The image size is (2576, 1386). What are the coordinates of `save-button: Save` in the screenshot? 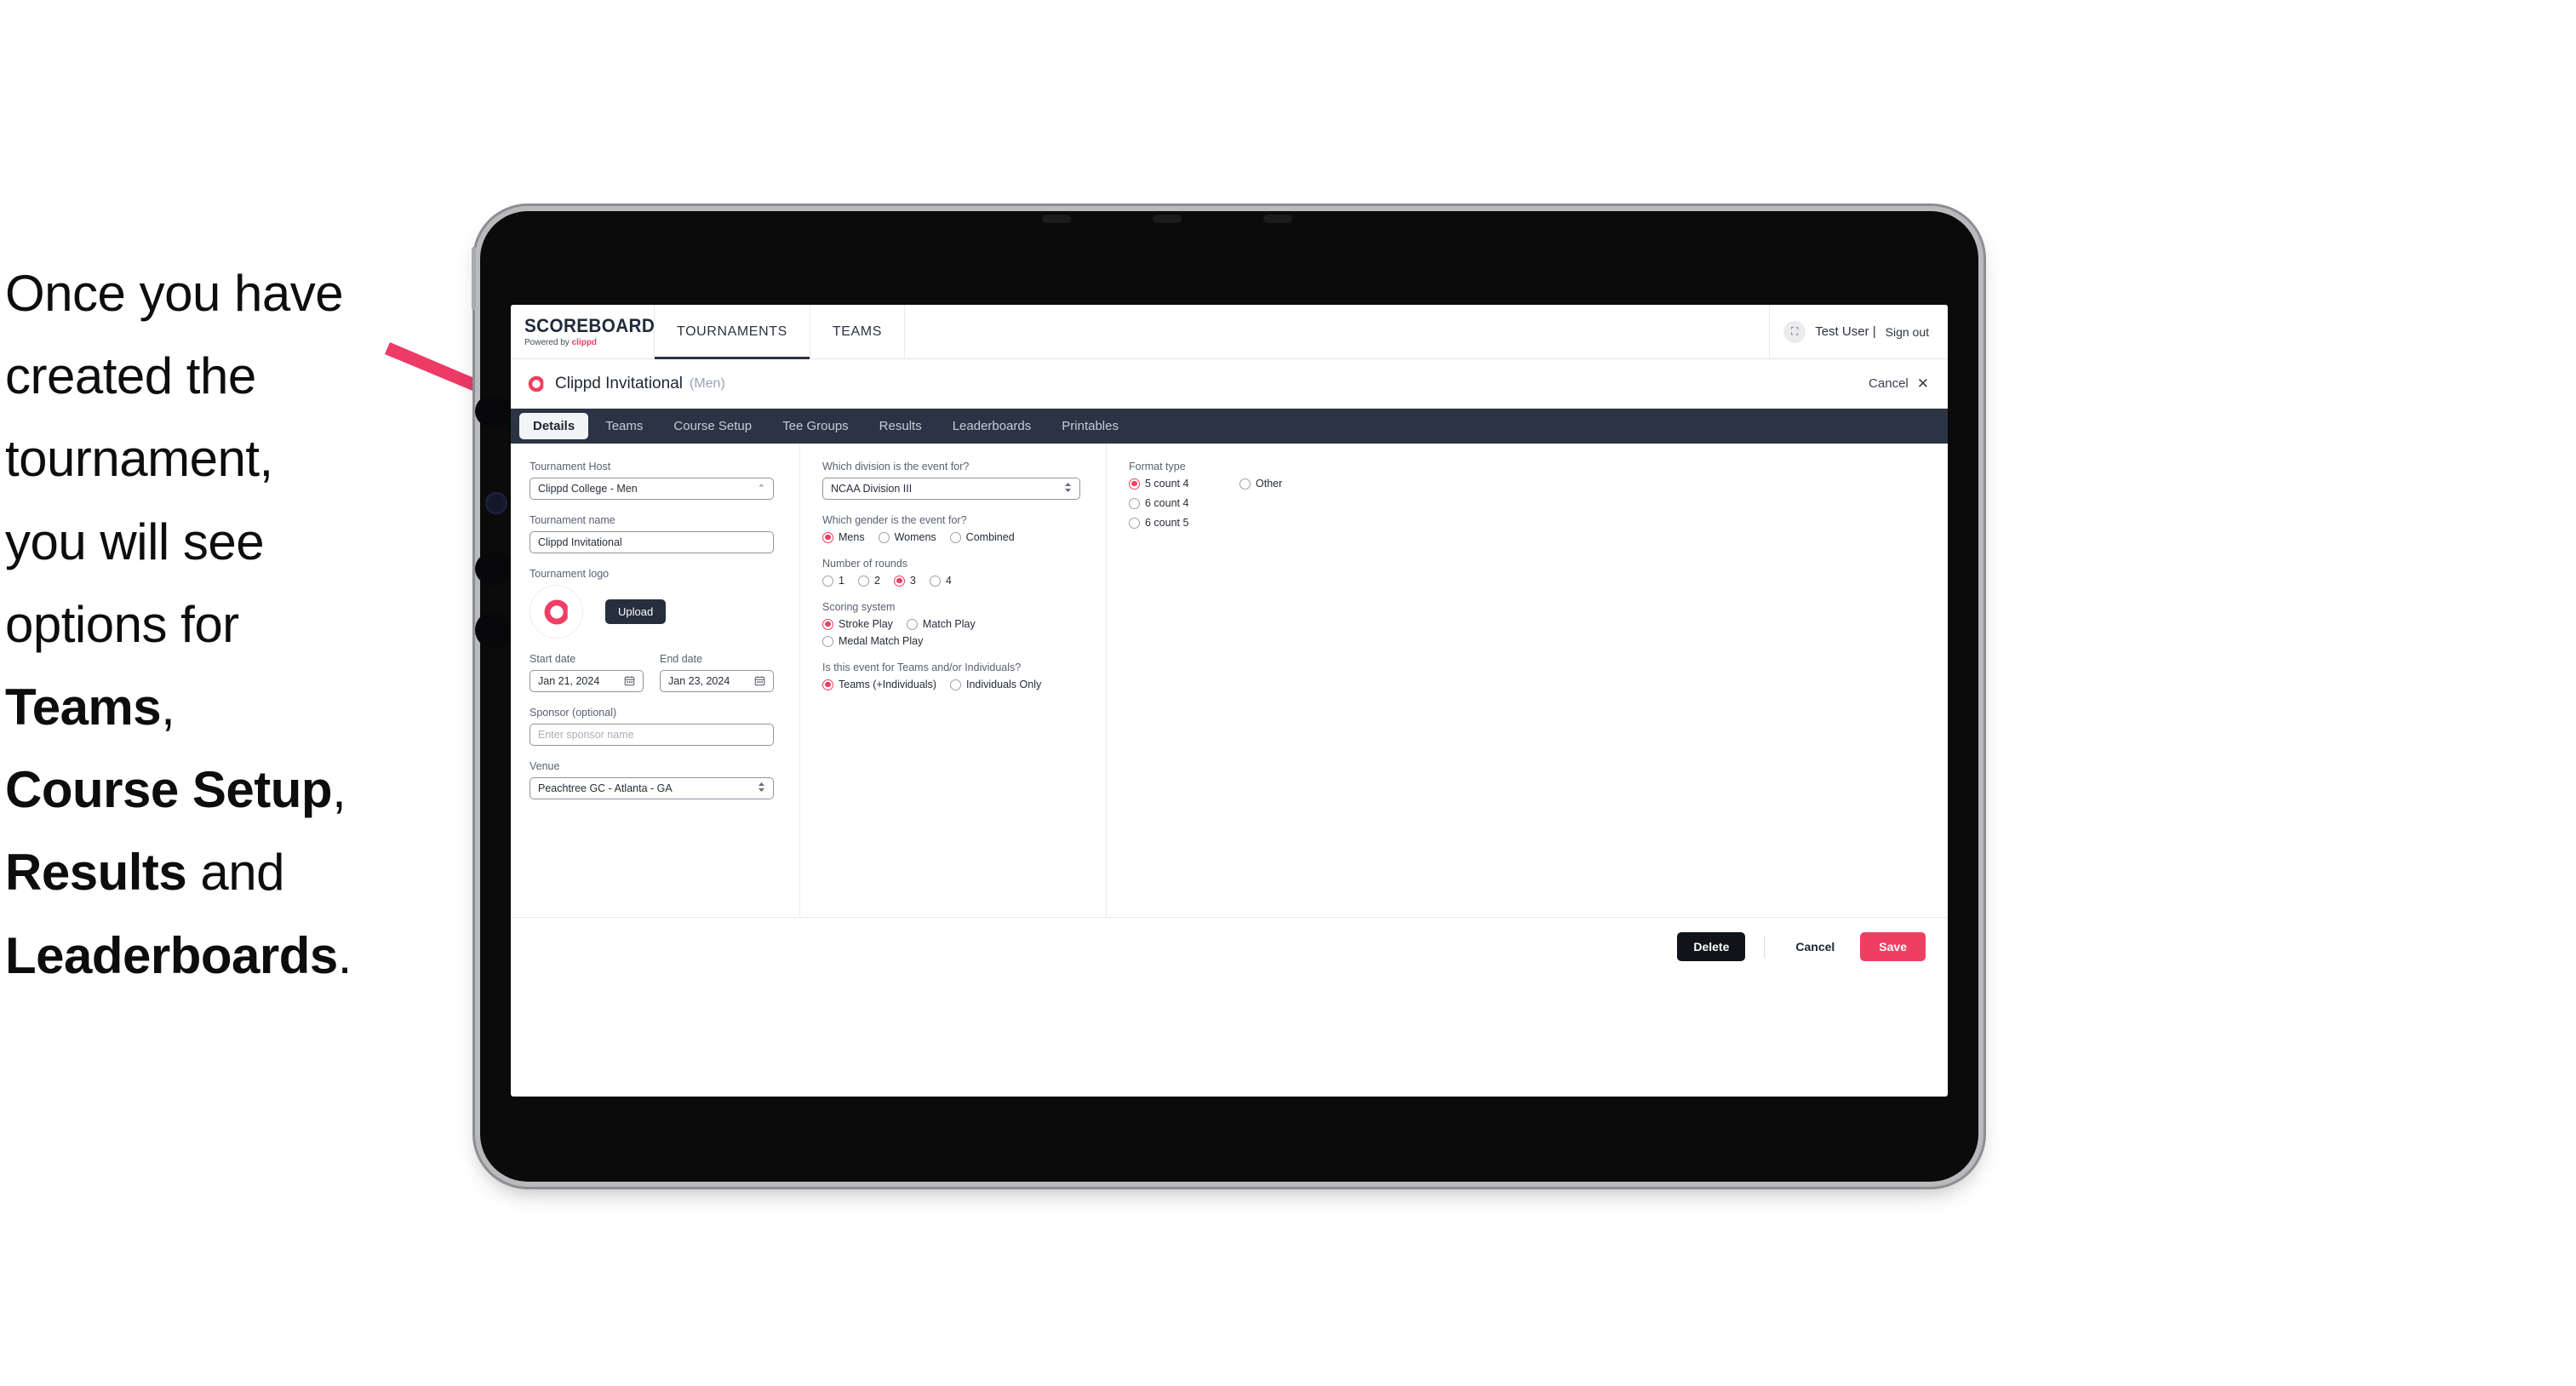 It's located at (1893, 946).